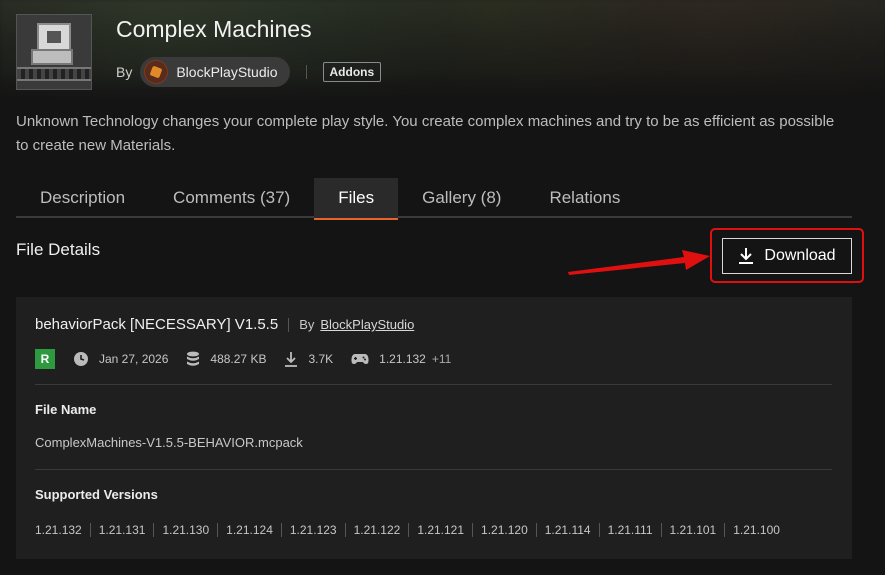 The height and width of the screenshot is (575, 885). Describe the element at coordinates (800, 255) in the screenshot. I see `download-label: Download` at that location.